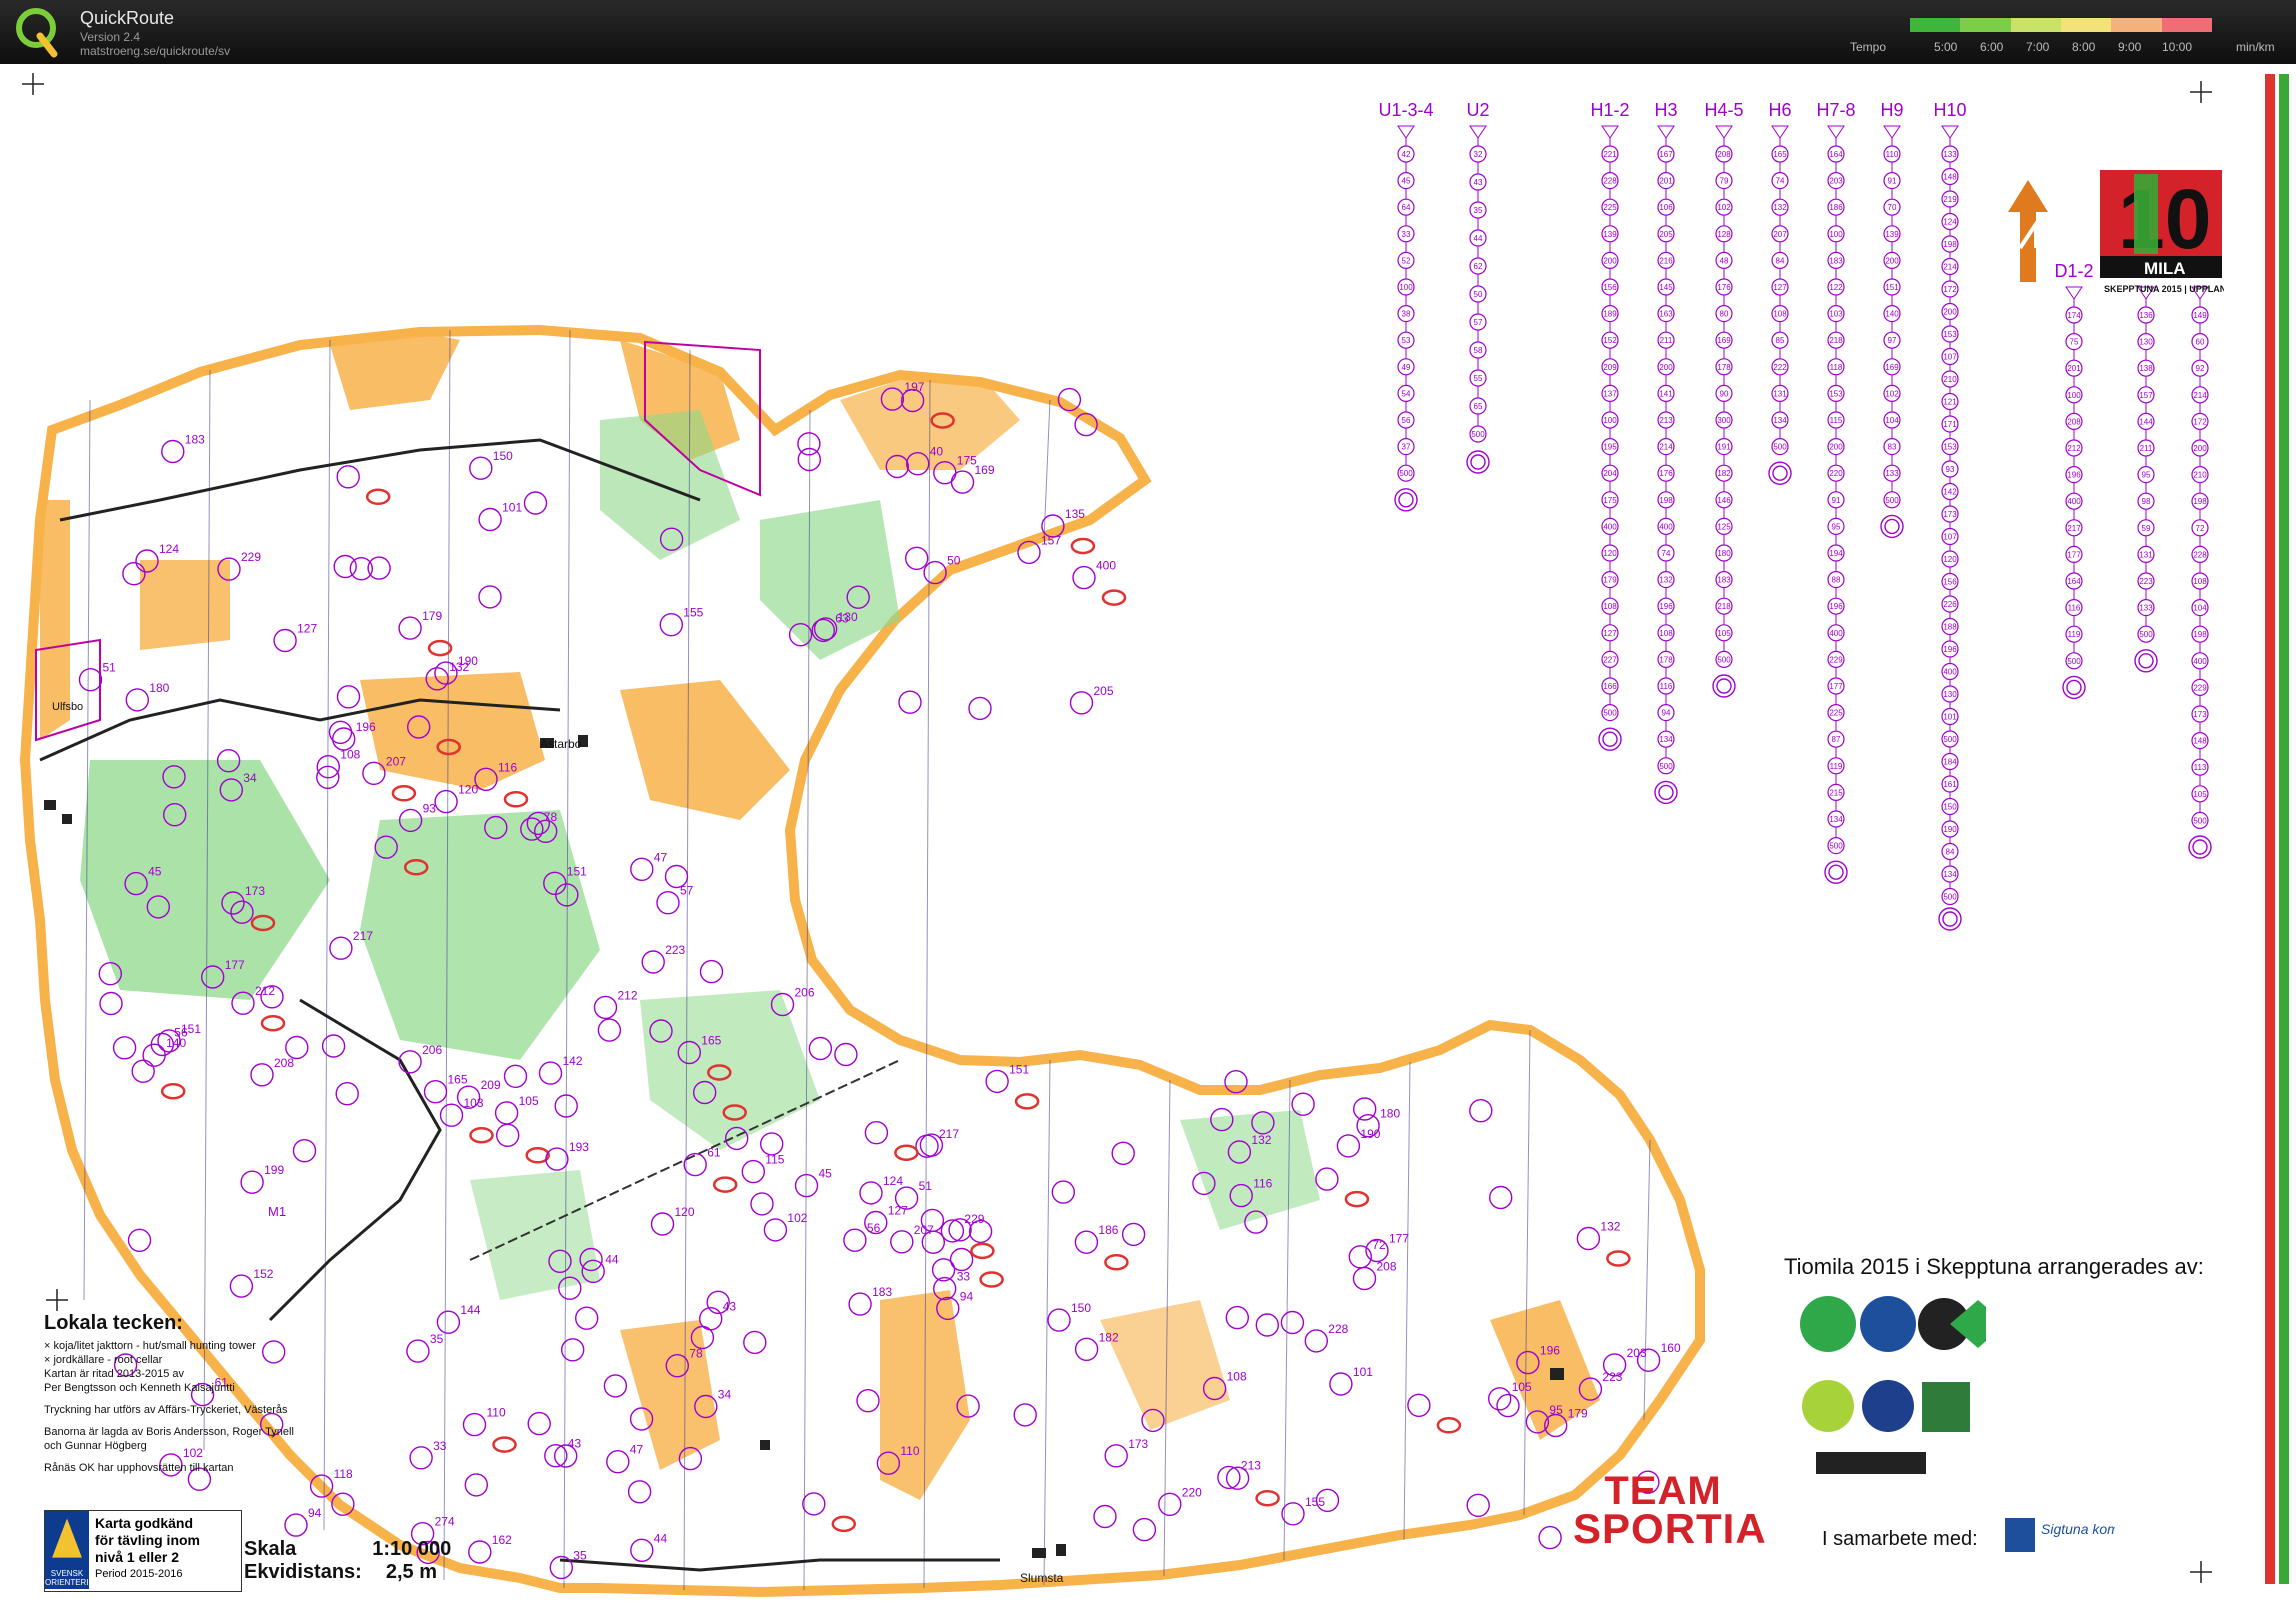 This screenshot has height=1622, width=2296. What do you see at coordinates (1478, 210) in the screenshot?
I see `course-control-code: 35` at bounding box center [1478, 210].